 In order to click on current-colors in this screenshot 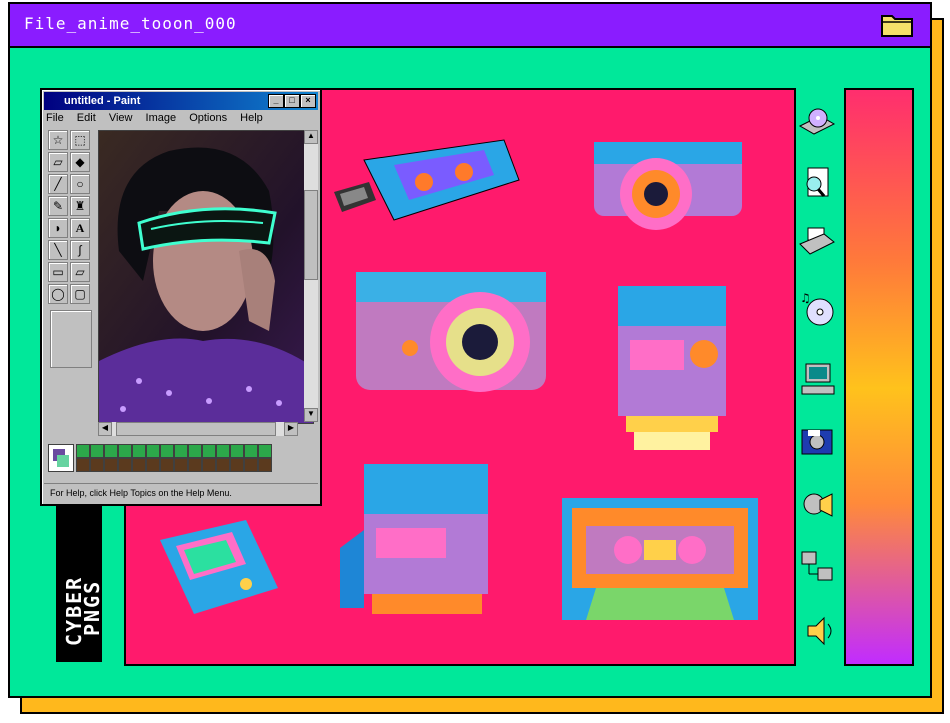, I will do `click(61, 458)`.